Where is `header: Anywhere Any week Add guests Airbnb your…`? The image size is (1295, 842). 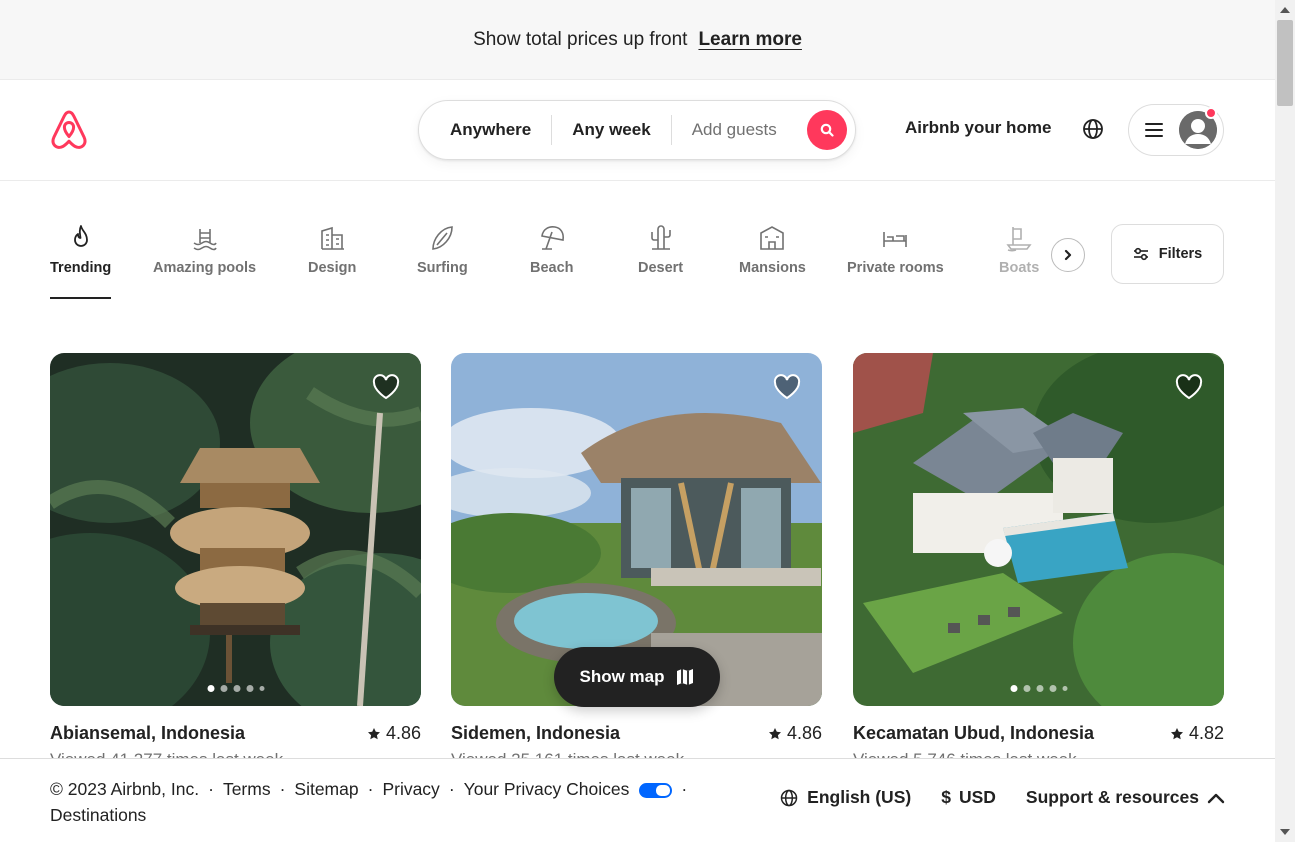 header: Anywhere Any week Add guests Airbnb your… is located at coordinates (637, 130).